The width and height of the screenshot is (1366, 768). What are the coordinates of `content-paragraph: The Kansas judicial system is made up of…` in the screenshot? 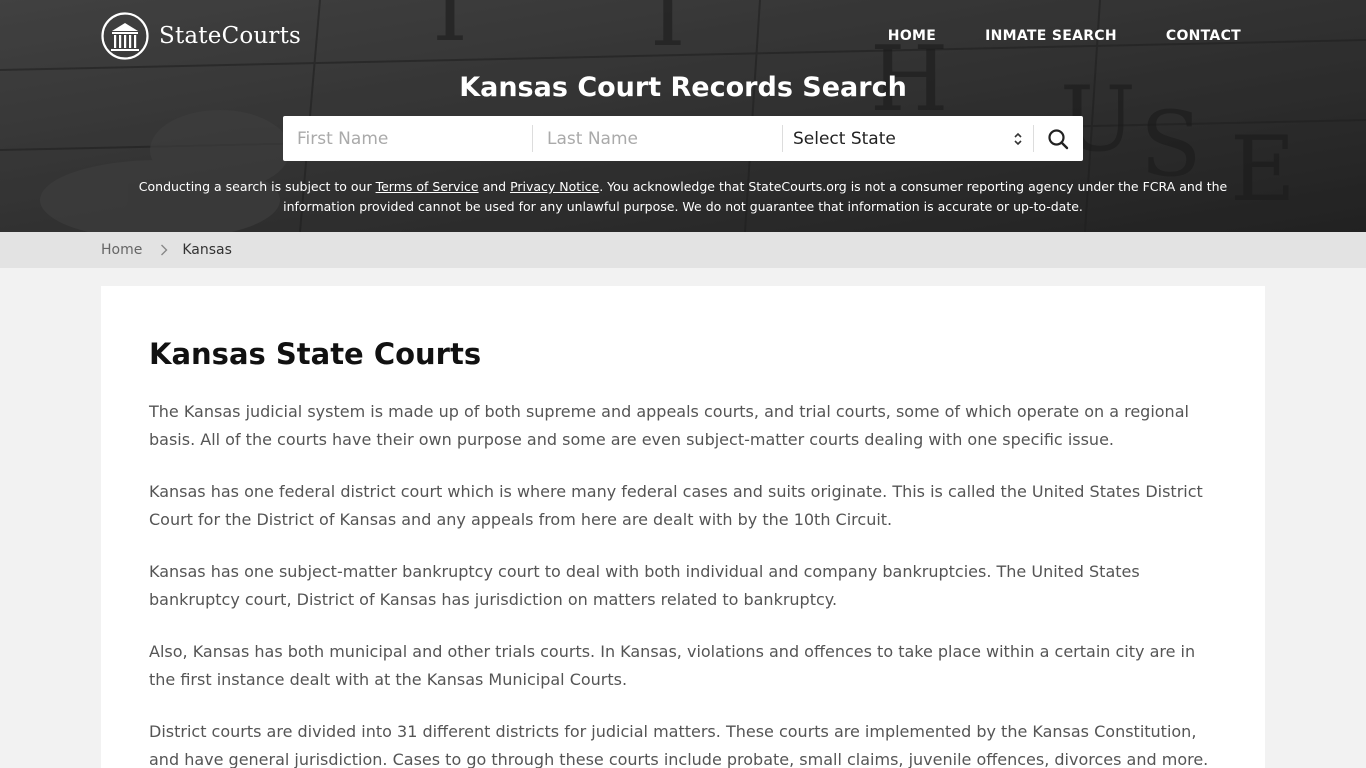 It's located at (669, 425).